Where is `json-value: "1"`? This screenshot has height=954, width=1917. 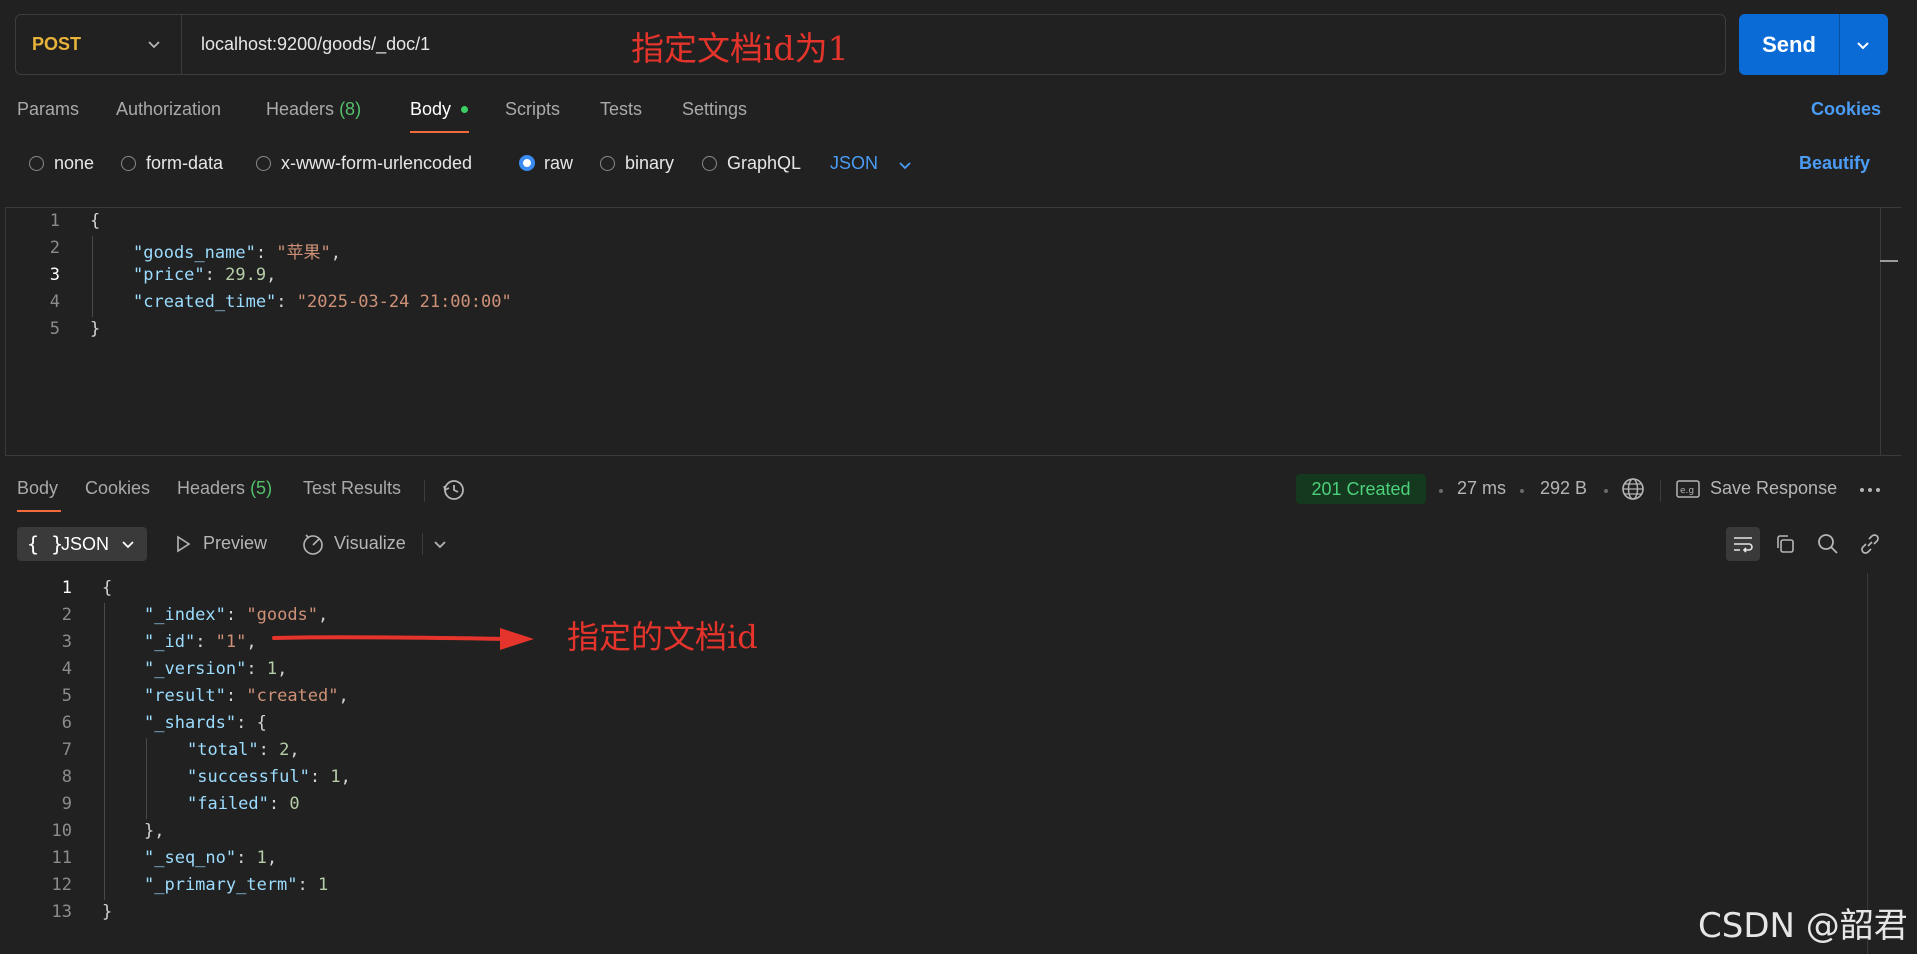
json-value: "1" is located at coordinates (231, 642).